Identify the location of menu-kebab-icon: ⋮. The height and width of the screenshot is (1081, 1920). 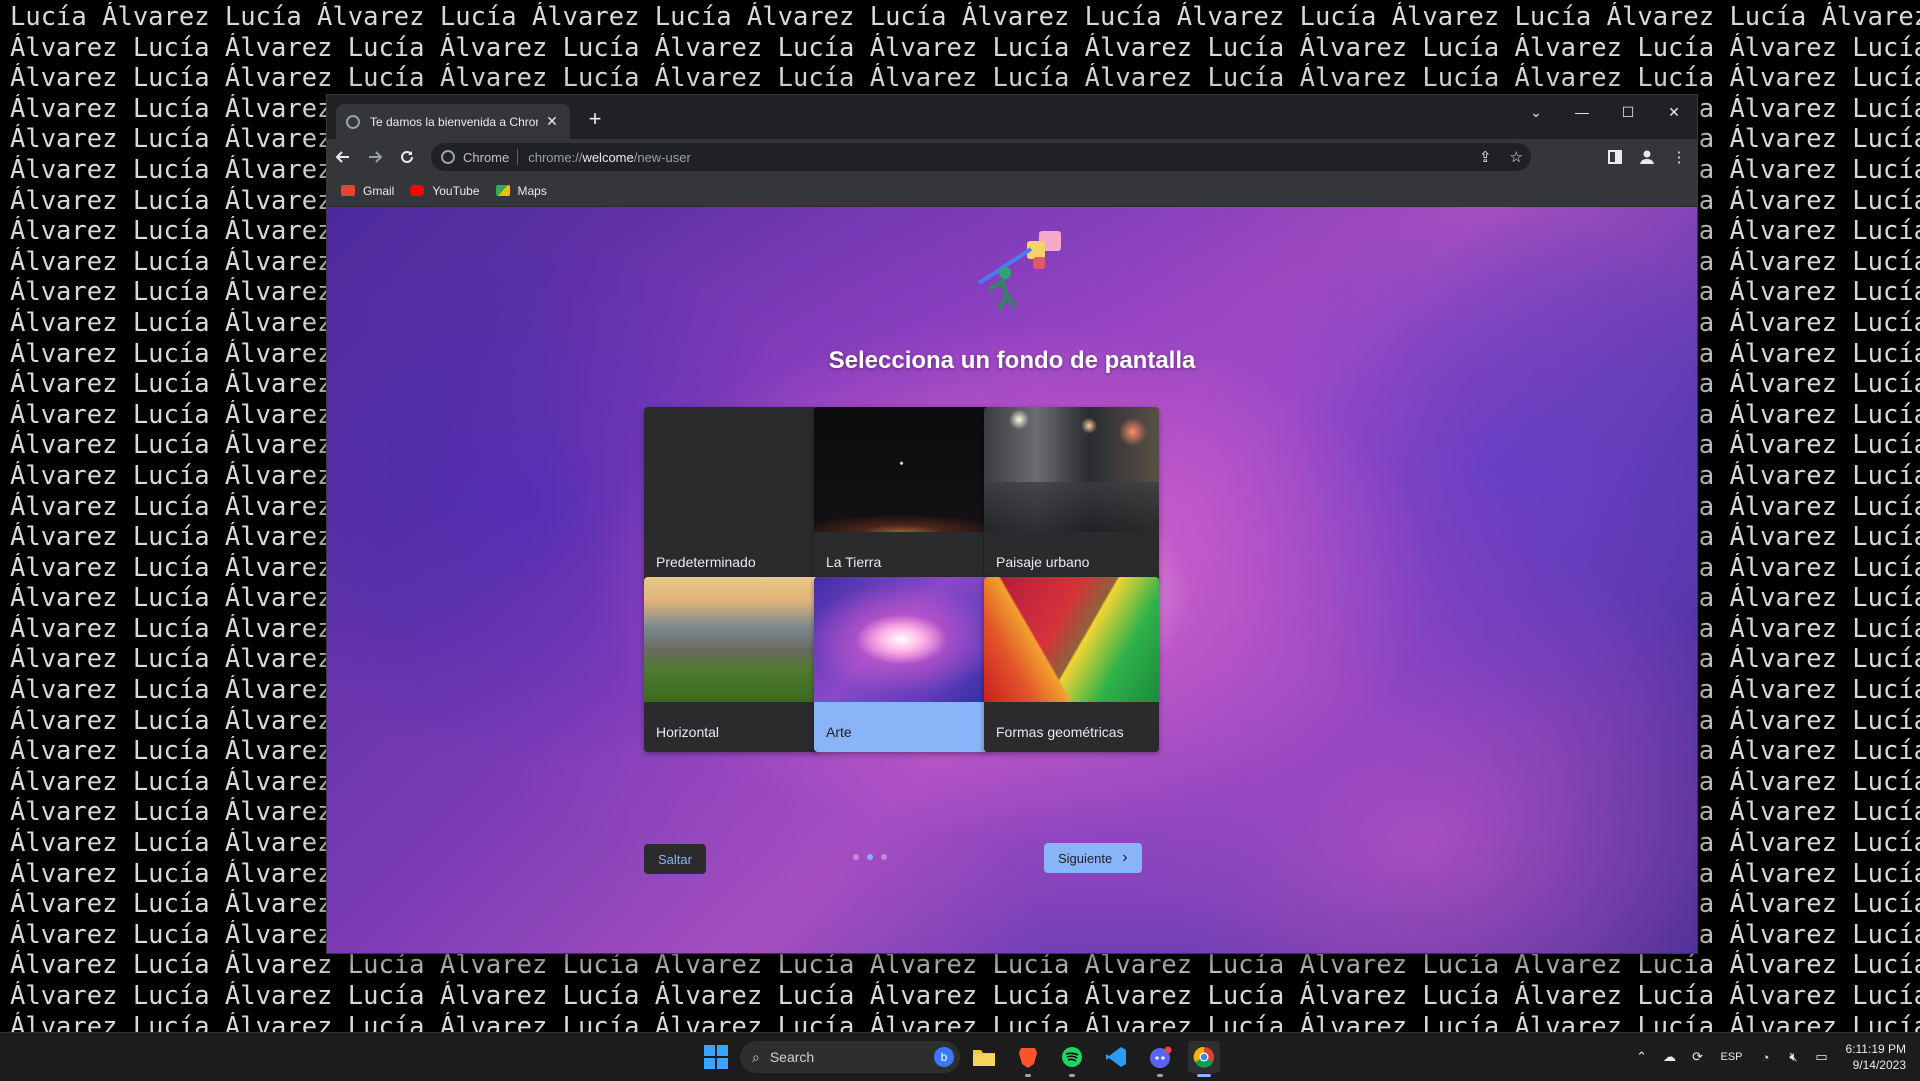
(1679, 157).